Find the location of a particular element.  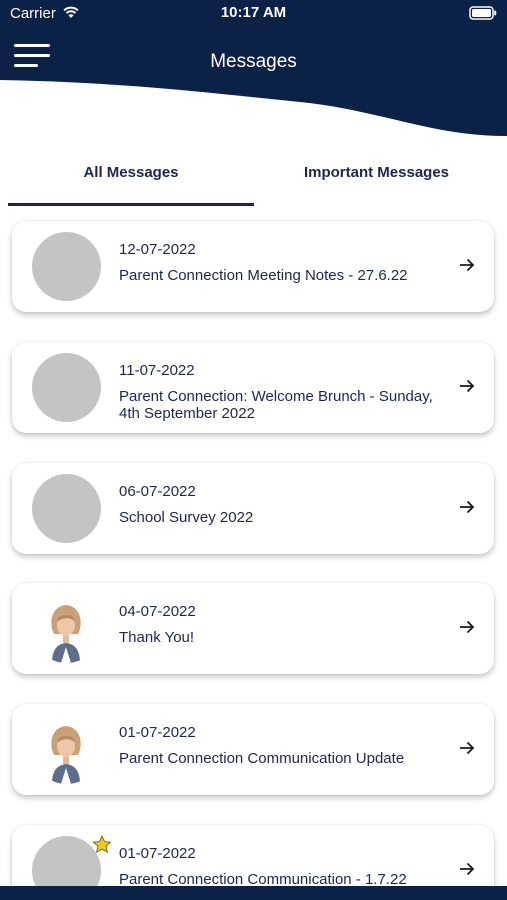

star-icon is located at coordinates (102, 844).